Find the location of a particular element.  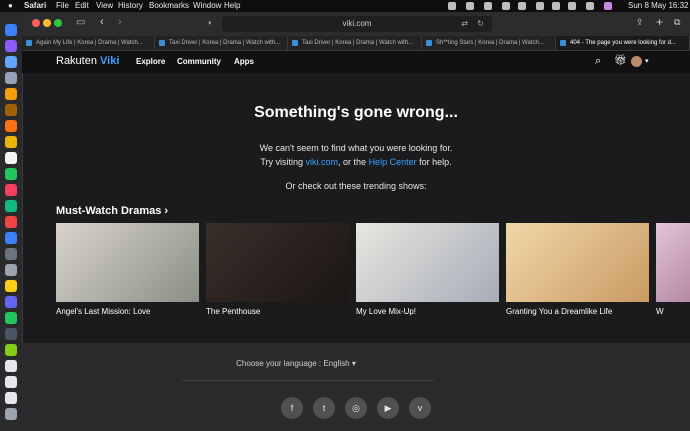

search-icon is located at coordinates (572, 6).